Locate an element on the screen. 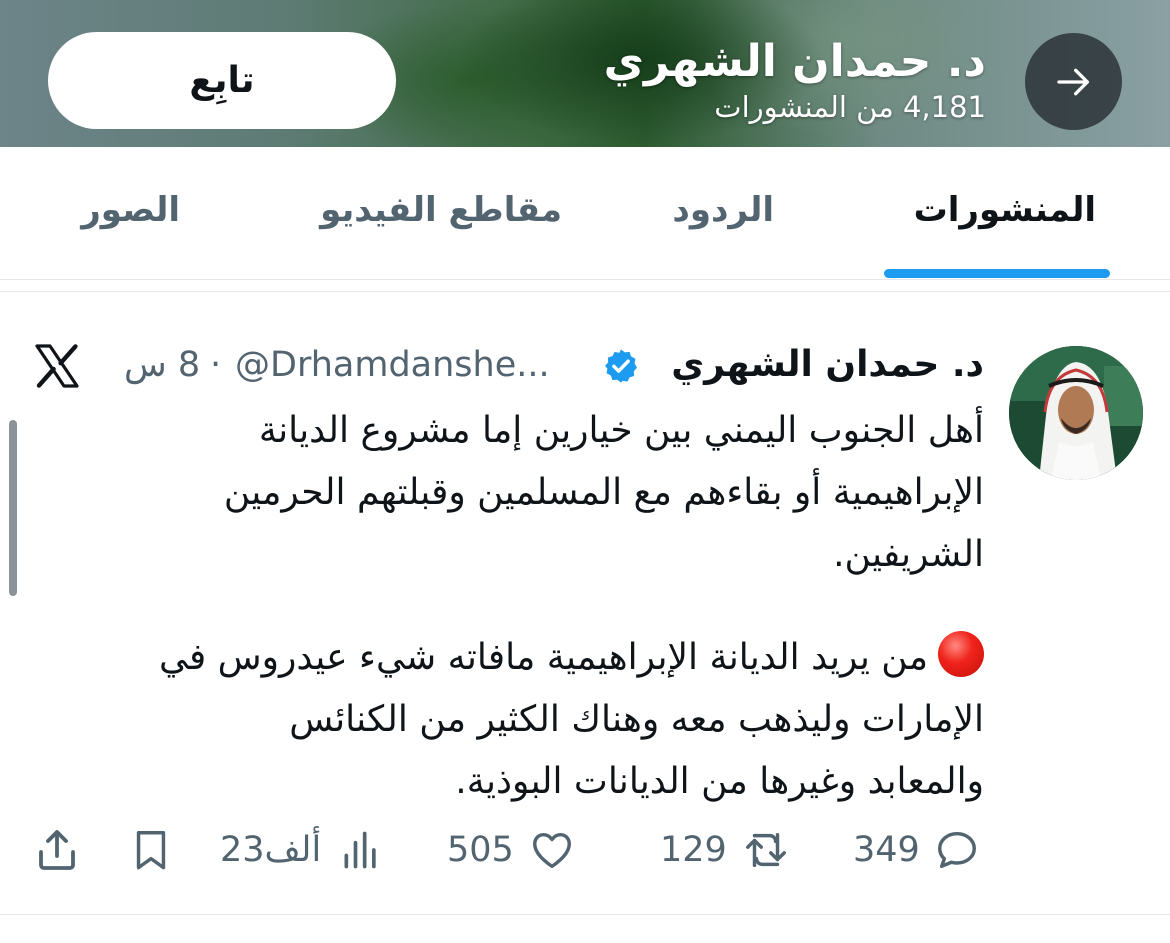 The image size is (1170, 943). tab-videos: مقاطع الفيديو is located at coordinates (441, 210).